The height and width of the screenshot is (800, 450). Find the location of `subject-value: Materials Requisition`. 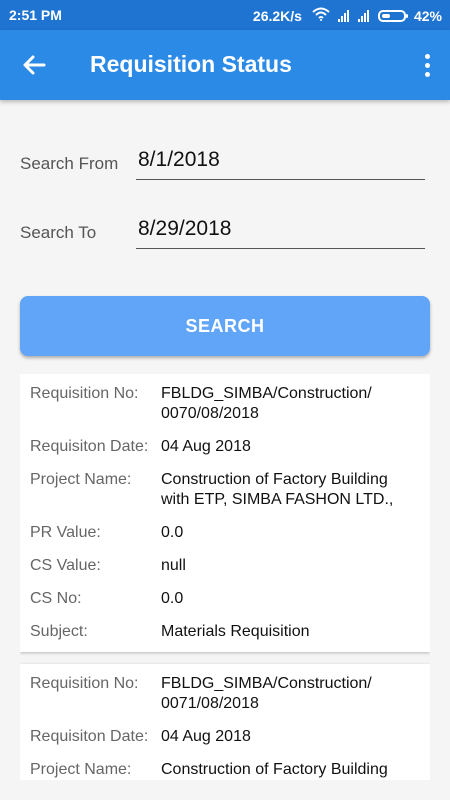

subject-value: Materials Requisition is located at coordinates (235, 631).